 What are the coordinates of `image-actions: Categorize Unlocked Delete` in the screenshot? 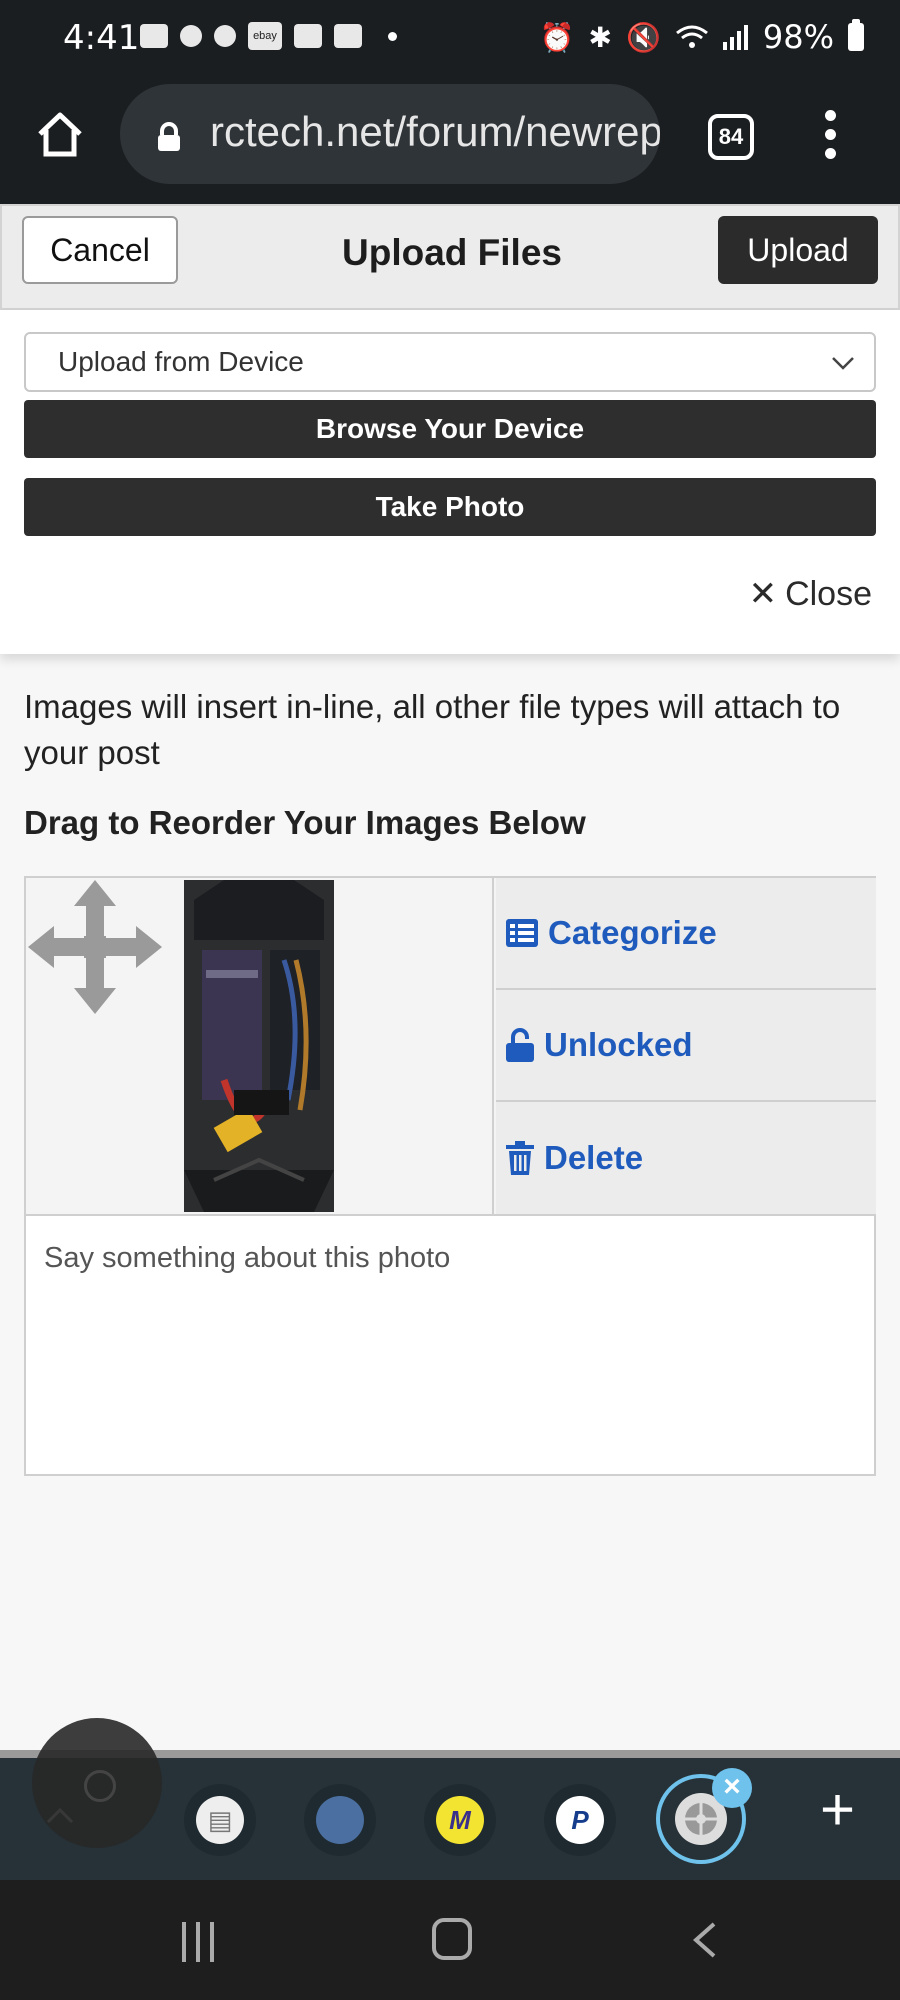 It's located at (686, 1046).